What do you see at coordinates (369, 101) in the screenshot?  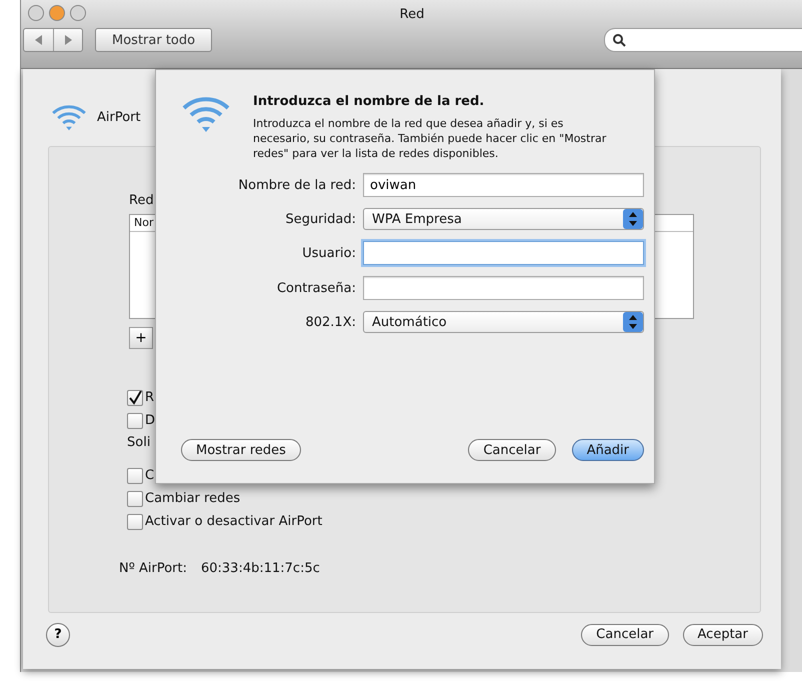 I see `dialog-title: Introduzca el nombre de la red.` at bounding box center [369, 101].